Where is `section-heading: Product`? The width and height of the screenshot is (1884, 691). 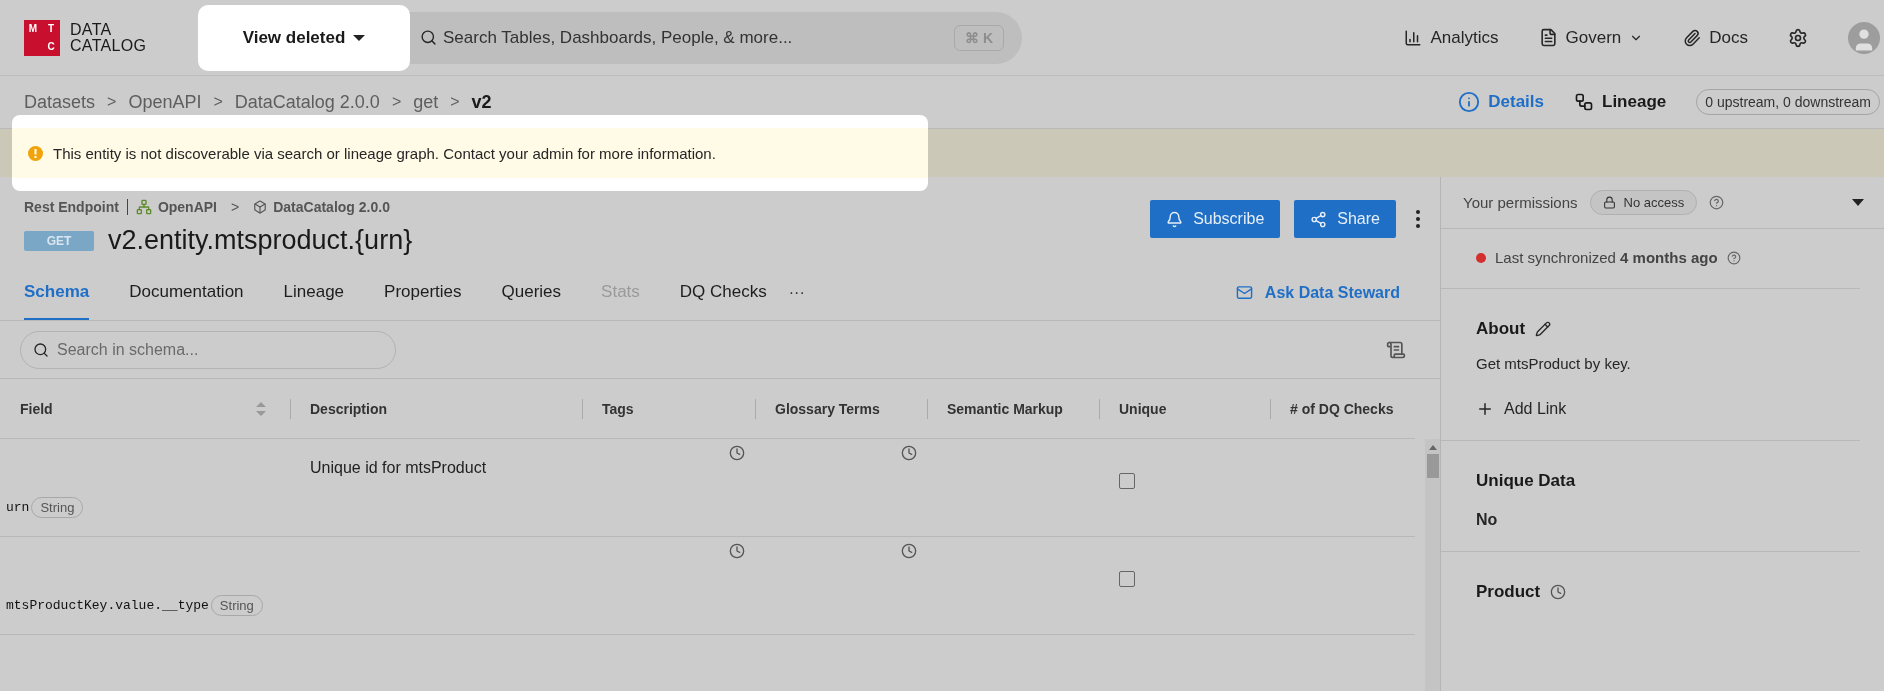 section-heading: Product is located at coordinates (1508, 592).